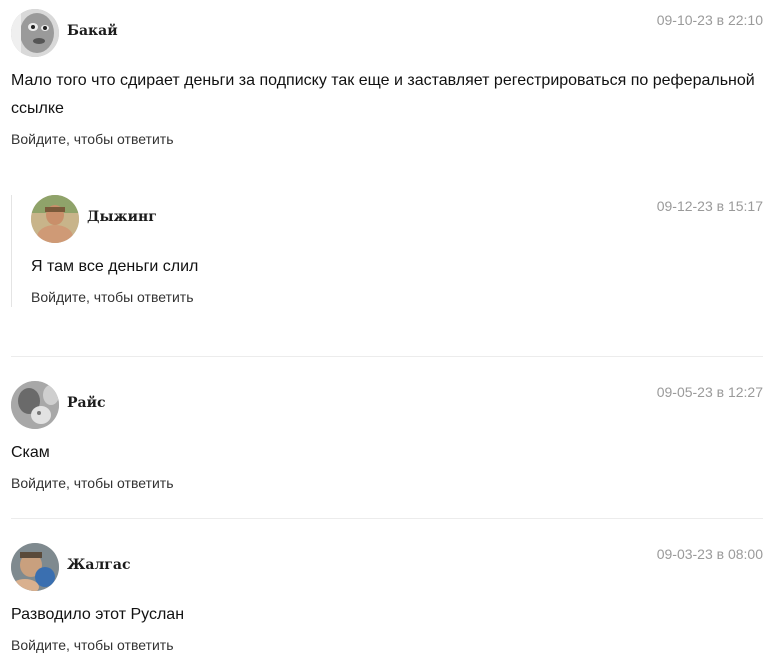 The image size is (778, 656). What do you see at coordinates (387, 405) in the screenshot?
I see `comment-header: Райс 09-05-23 в 12:27` at bounding box center [387, 405].